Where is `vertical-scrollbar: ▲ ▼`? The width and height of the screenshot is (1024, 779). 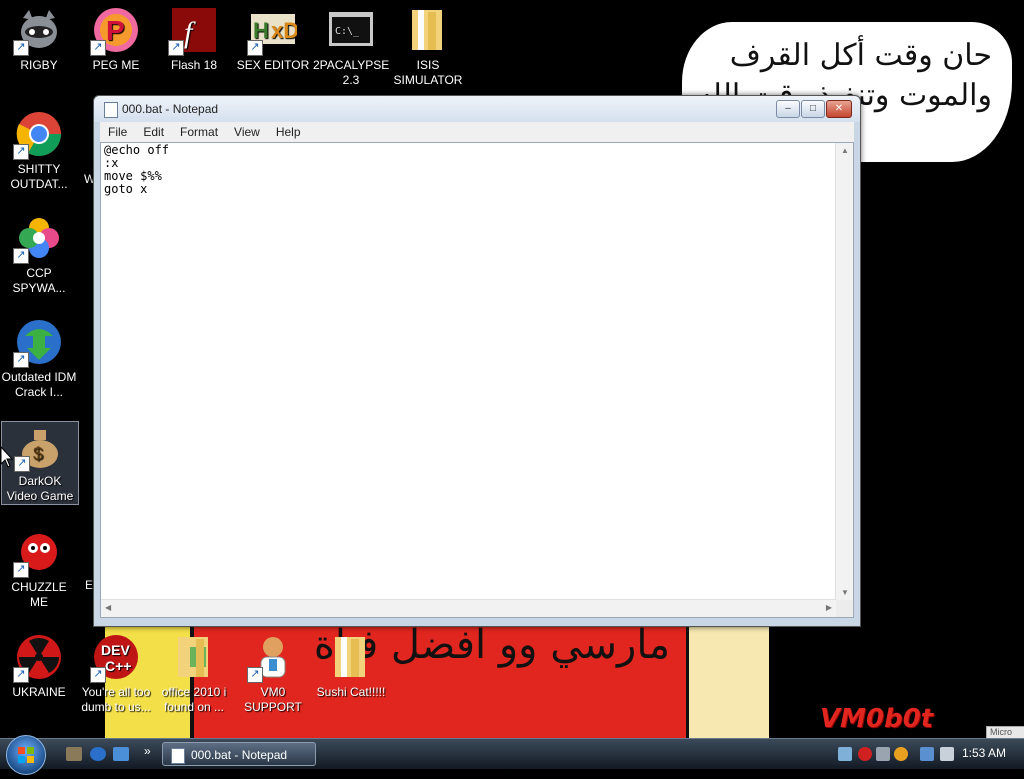 vertical-scrollbar: ▲ ▼ is located at coordinates (844, 371).